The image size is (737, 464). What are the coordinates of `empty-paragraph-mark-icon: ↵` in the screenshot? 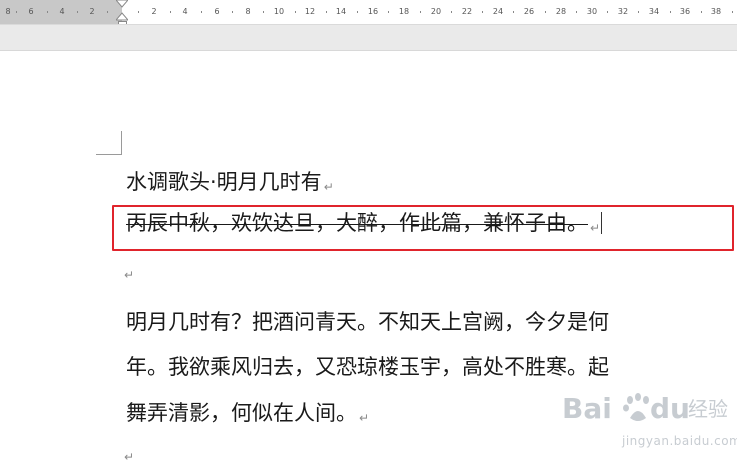 It's located at (129, 275).